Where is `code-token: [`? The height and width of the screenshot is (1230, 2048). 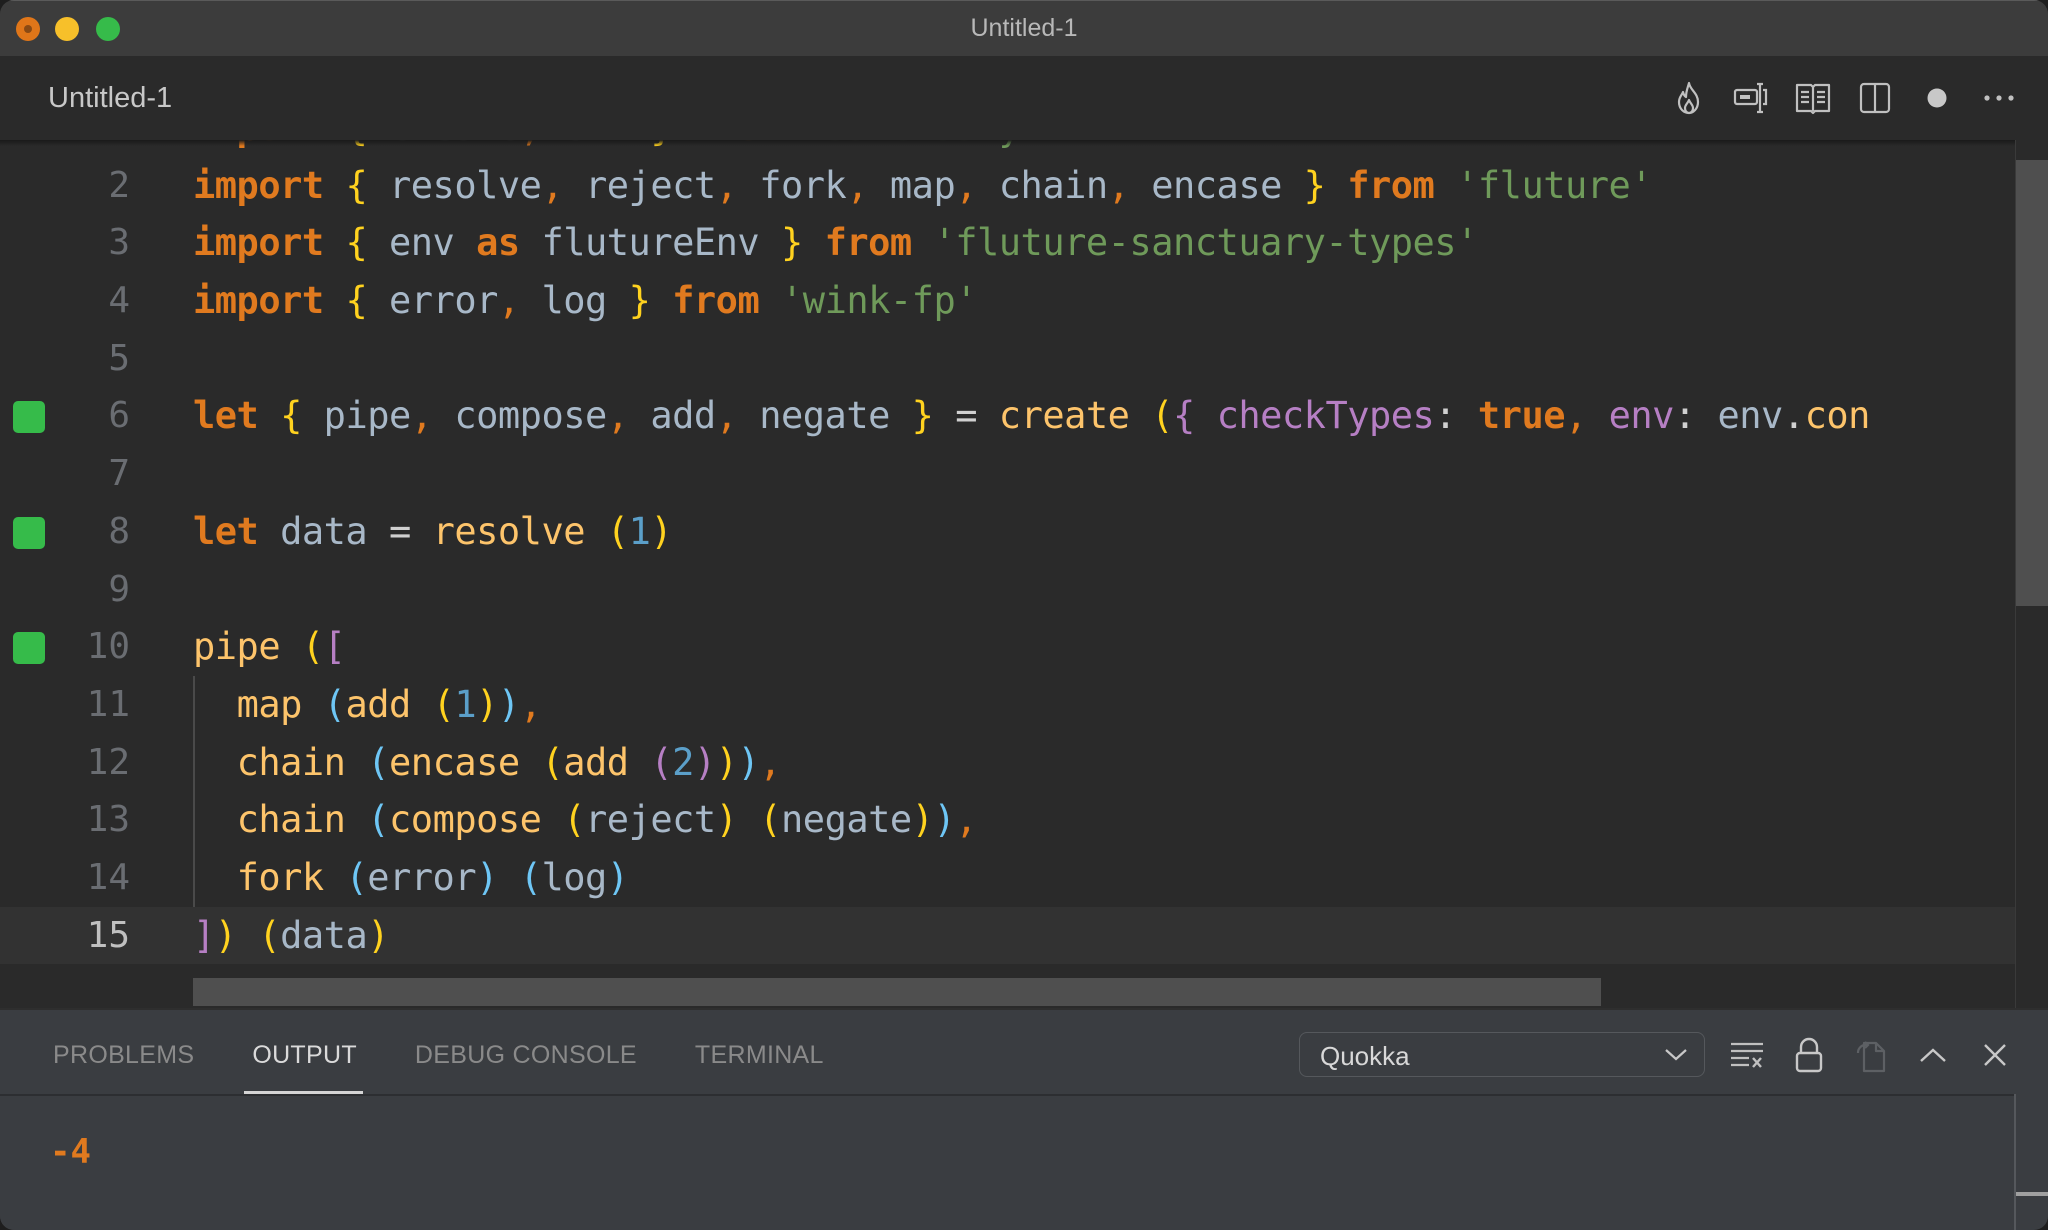 code-token: [ is located at coordinates (334, 647).